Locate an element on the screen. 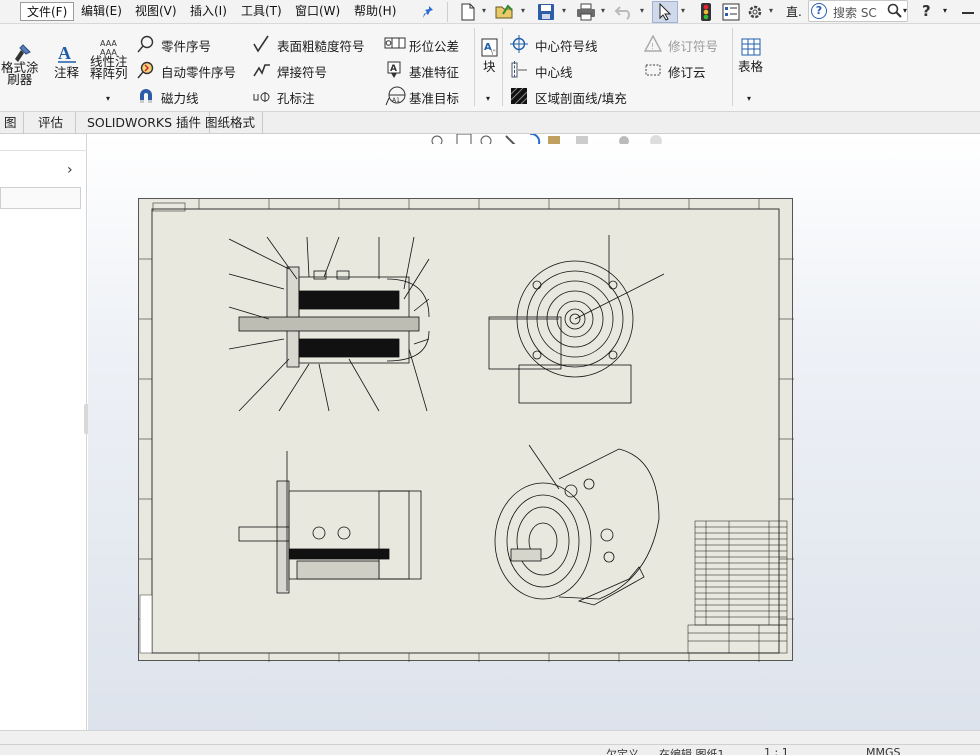 The height and width of the screenshot is (755, 980). svg-text: A1 is located at coordinates (396, 100).